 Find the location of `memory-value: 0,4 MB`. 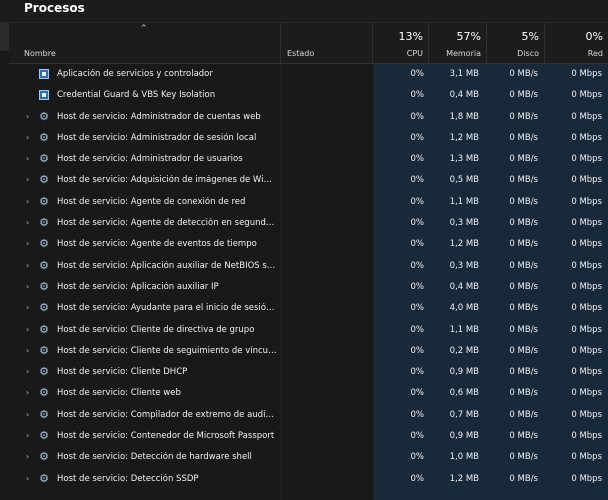

memory-value: 0,4 MB is located at coordinates (464, 95).